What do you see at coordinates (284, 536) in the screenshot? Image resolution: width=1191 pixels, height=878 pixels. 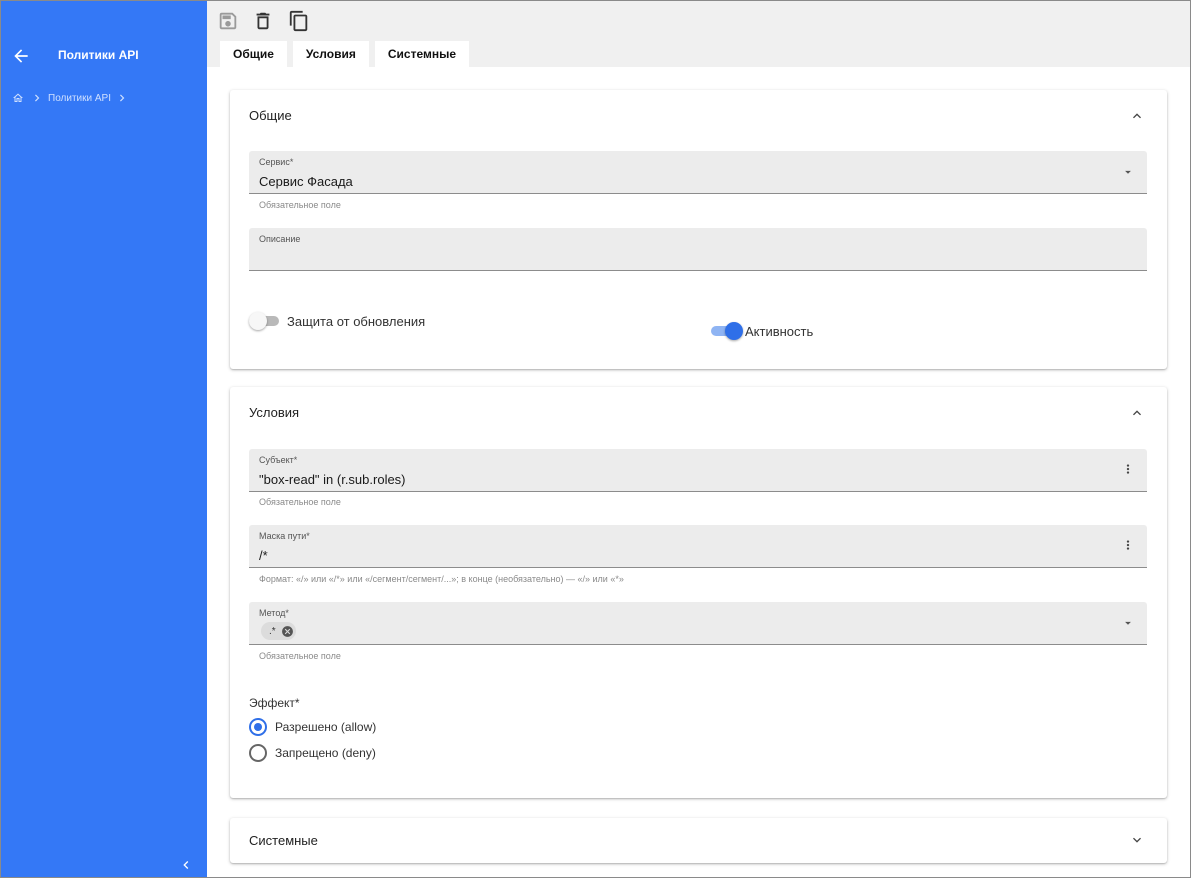 I see `path-mask-label: Маска пути*` at bounding box center [284, 536].